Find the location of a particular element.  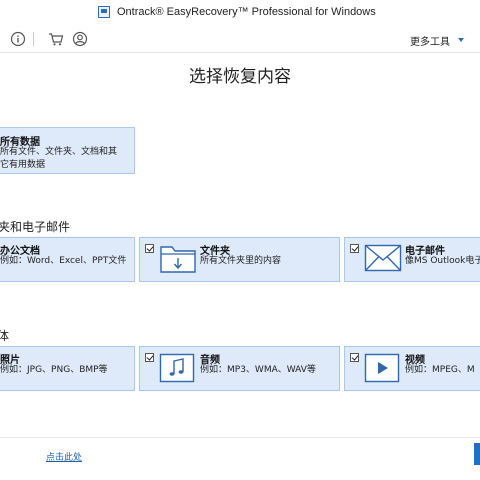

card-desc: 例如：Word、Excel、PPT文件 is located at coordinates (63, 261).